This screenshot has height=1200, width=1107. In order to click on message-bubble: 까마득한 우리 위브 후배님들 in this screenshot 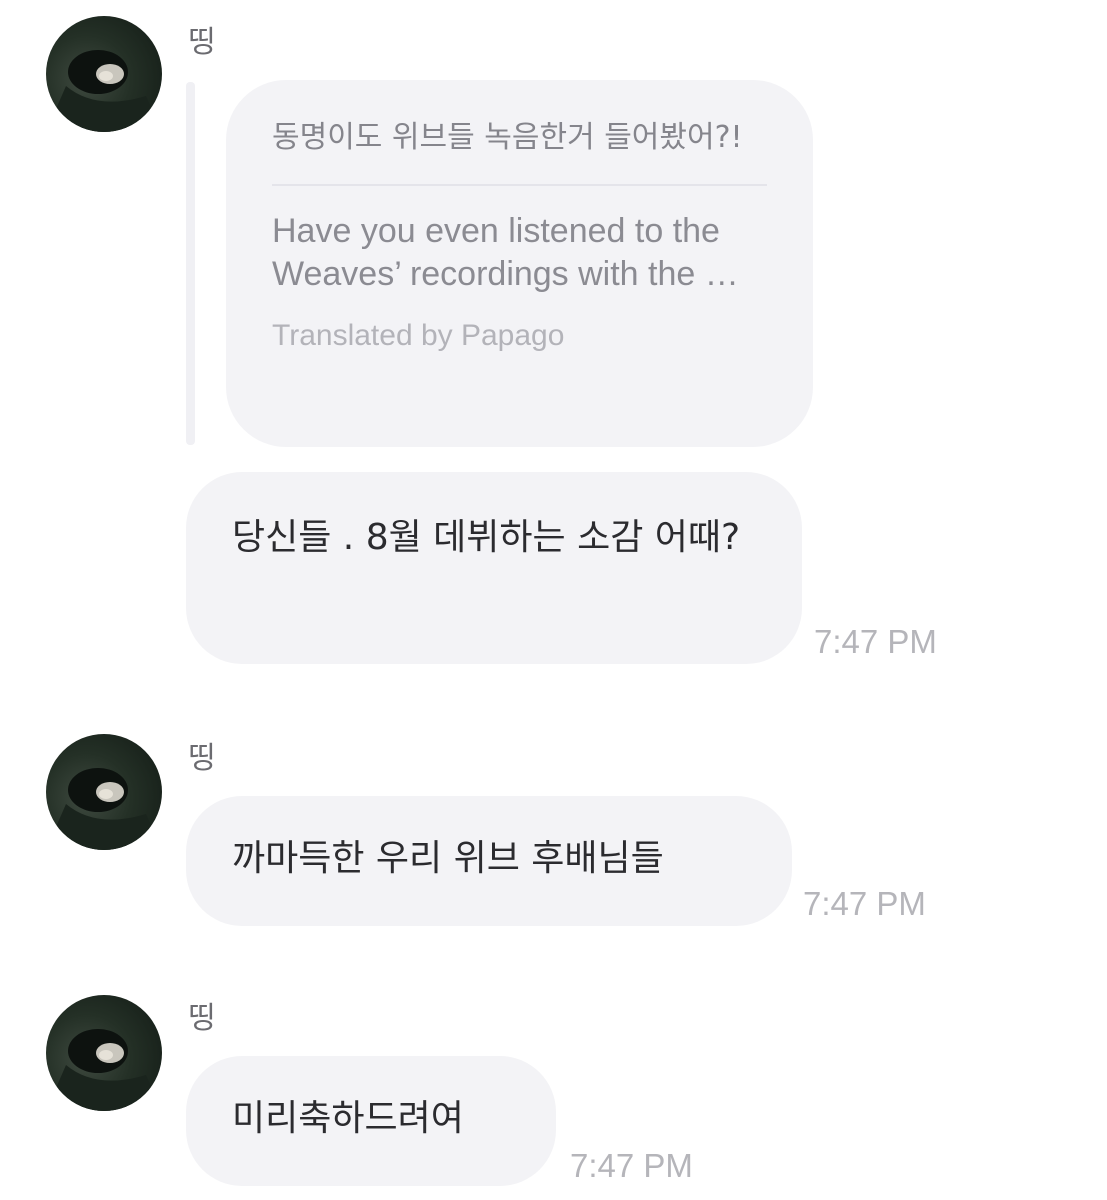, I will do `click(489, 861)`.